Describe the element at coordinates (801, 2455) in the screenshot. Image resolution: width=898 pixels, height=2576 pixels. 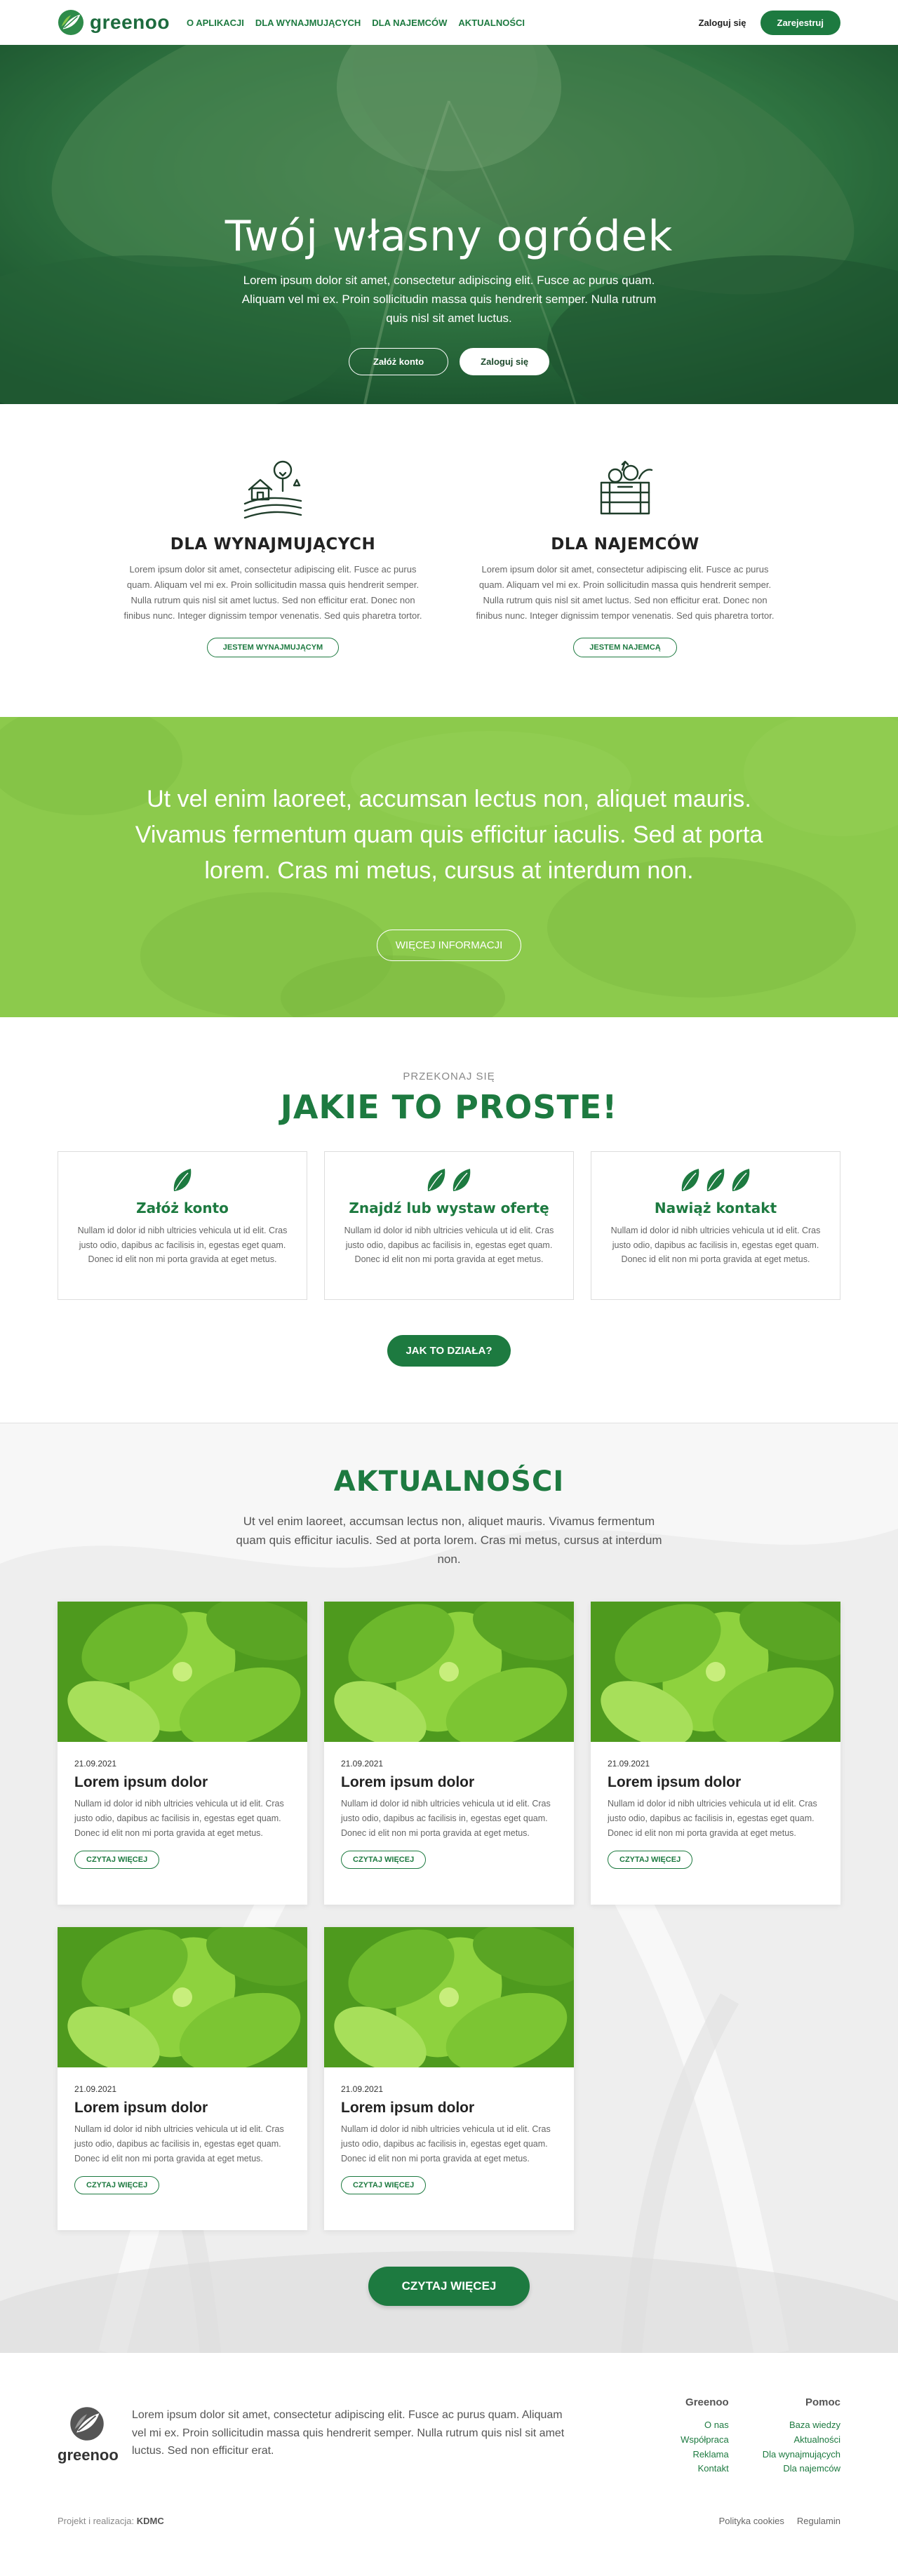
I see `footer-link-landlords: Dla wynajmujących` at that location.